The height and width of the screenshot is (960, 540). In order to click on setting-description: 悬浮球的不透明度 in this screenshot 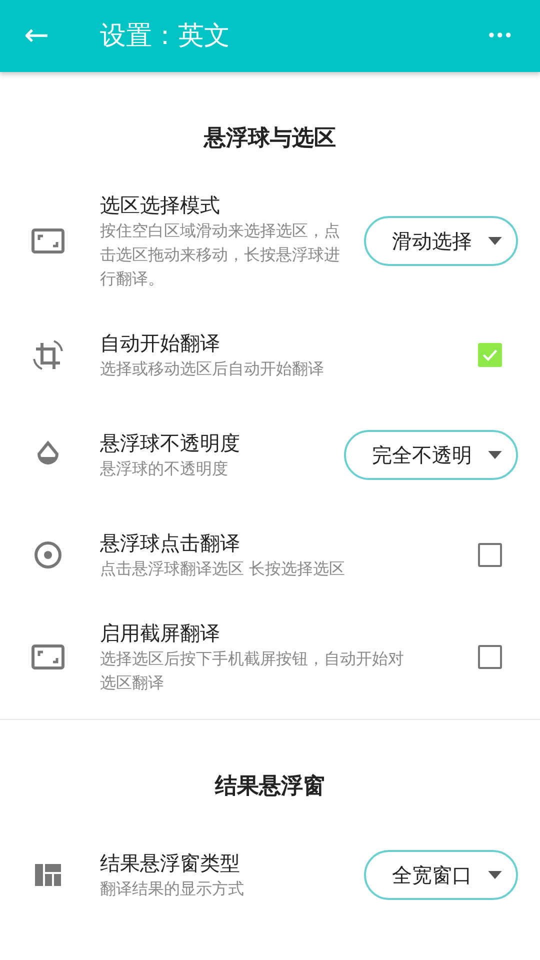, I will do `click(164, 469)`.